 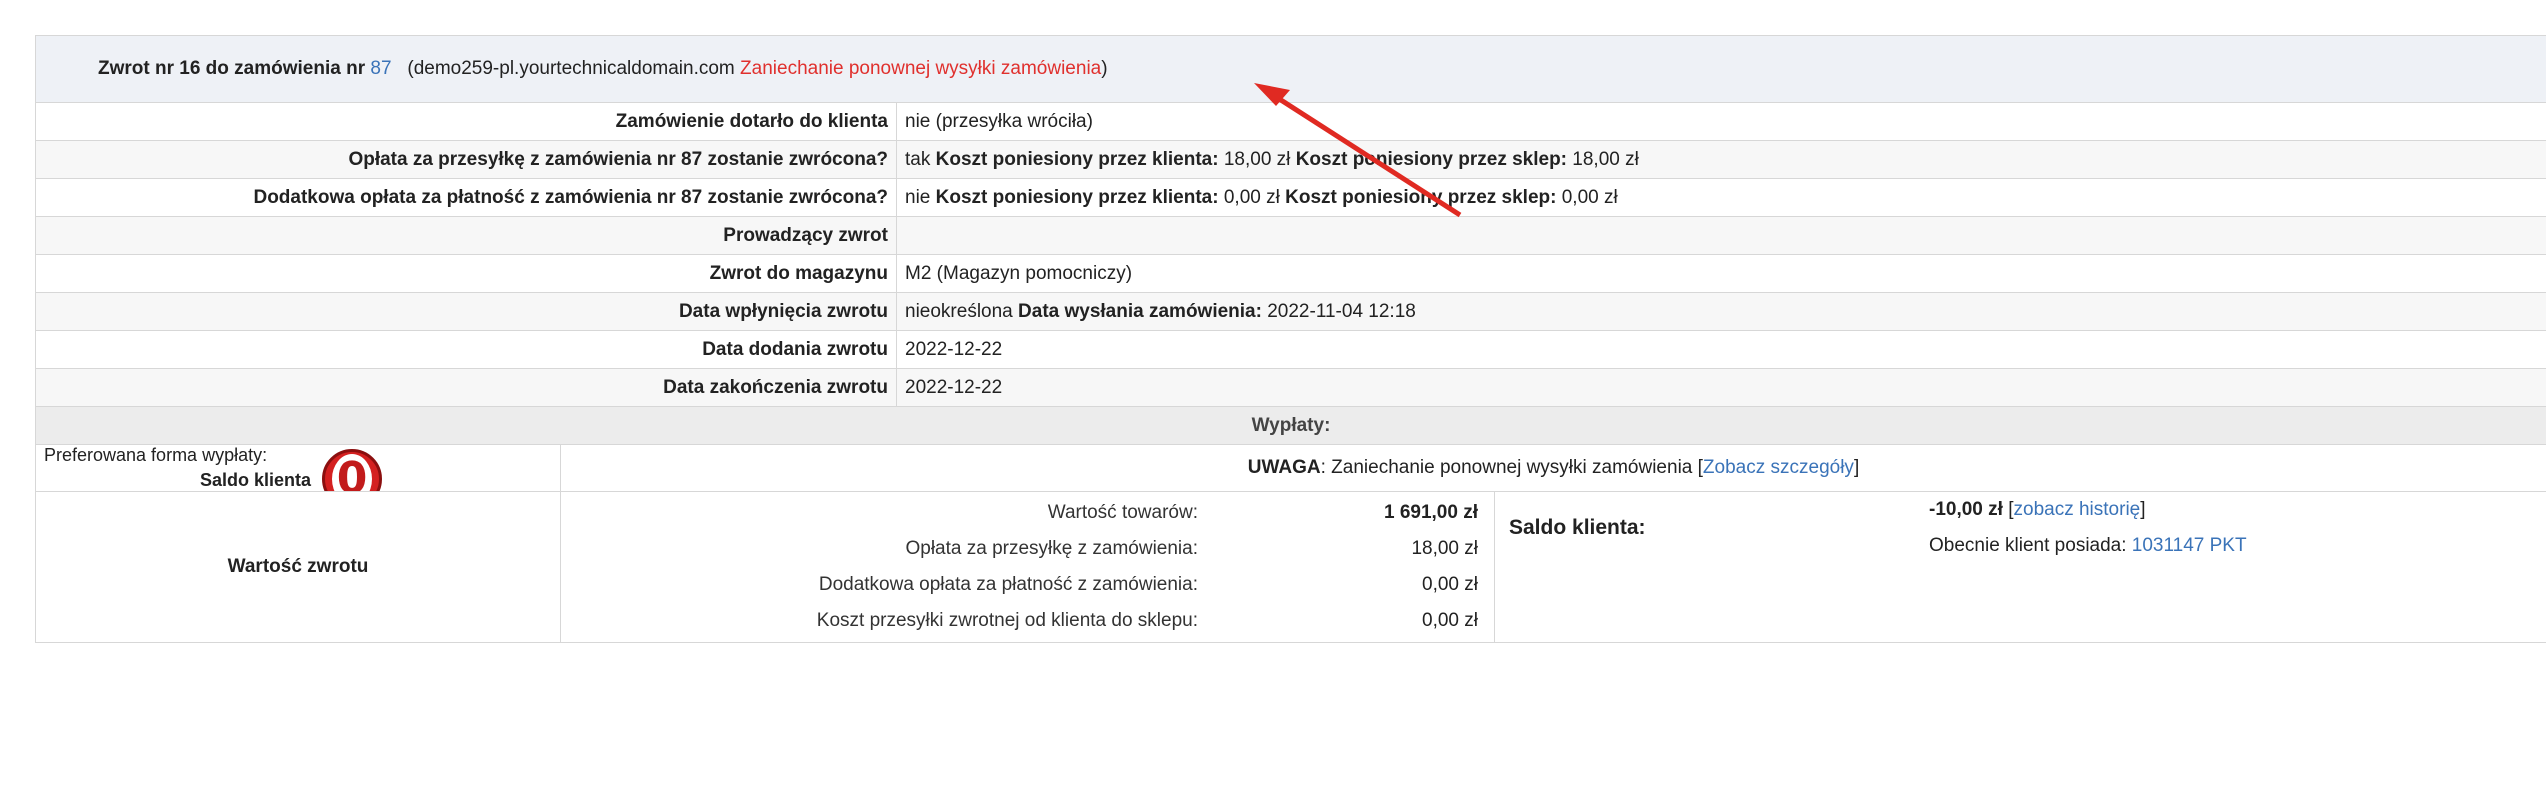 I want to click on client-balance-value: -10,00 zł, so click(x=1966, y=509).